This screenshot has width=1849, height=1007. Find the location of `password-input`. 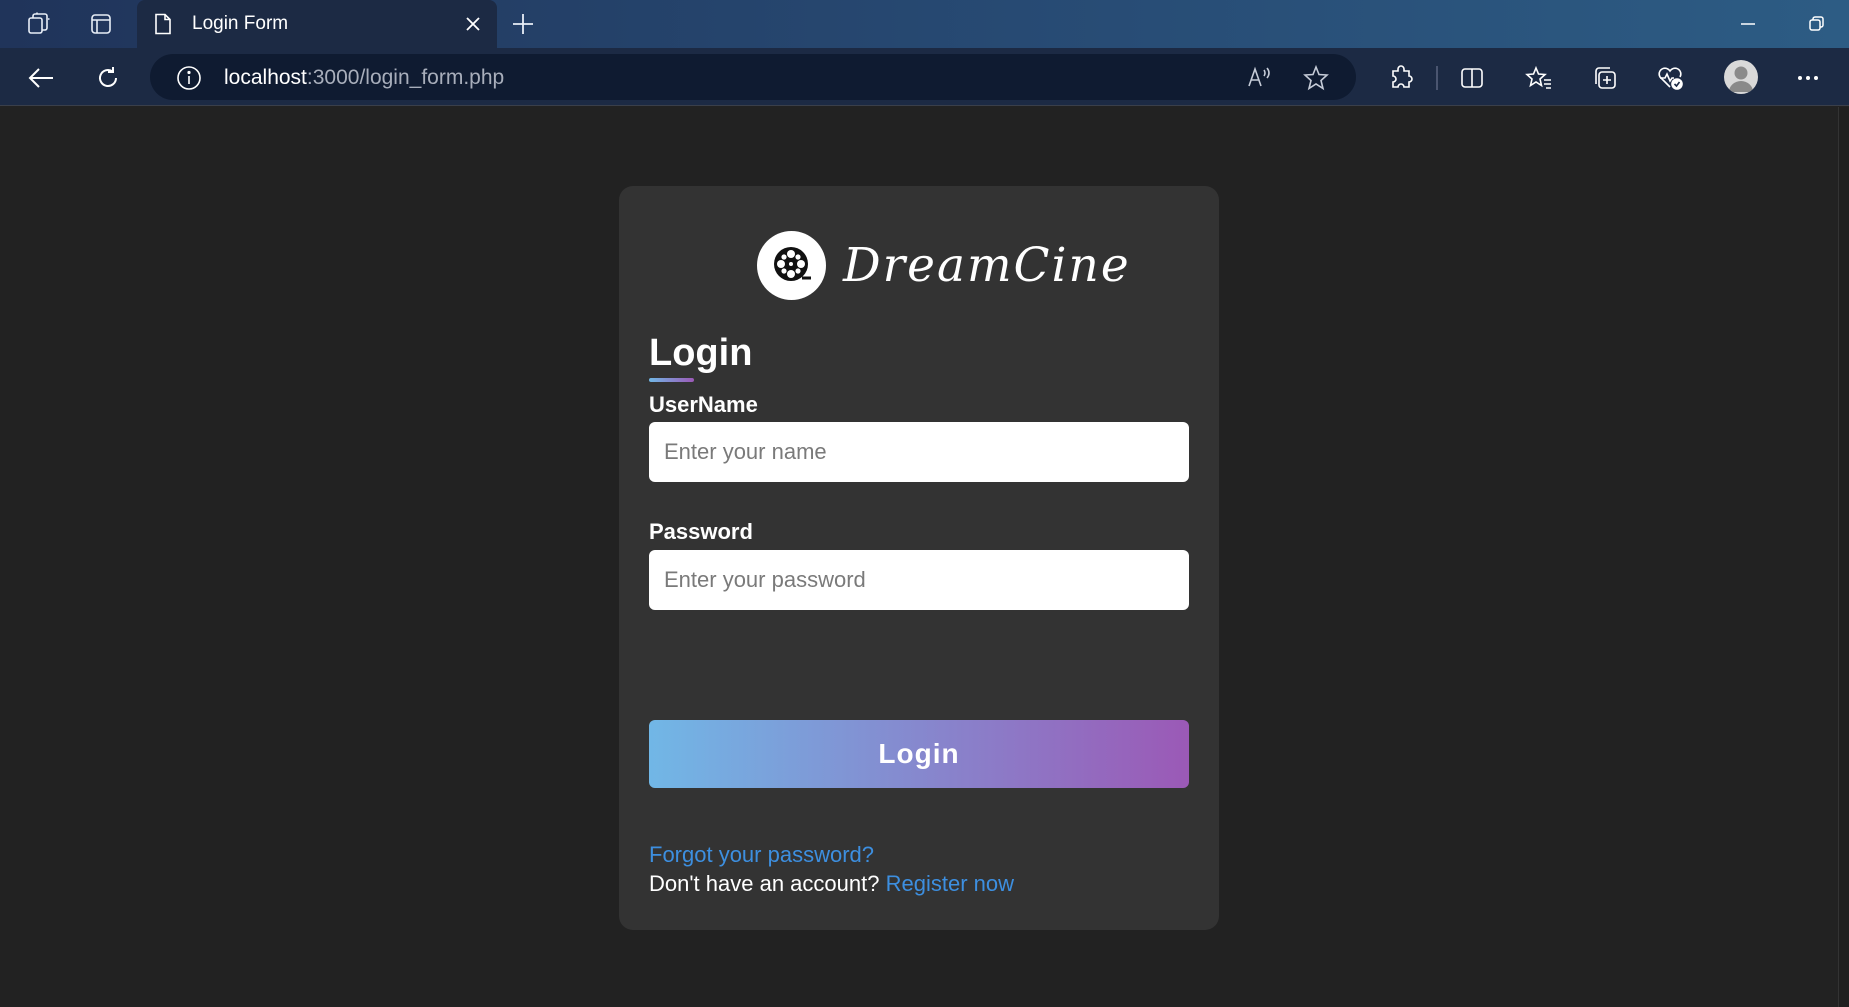

password-input is located at coordinates (919, 580).